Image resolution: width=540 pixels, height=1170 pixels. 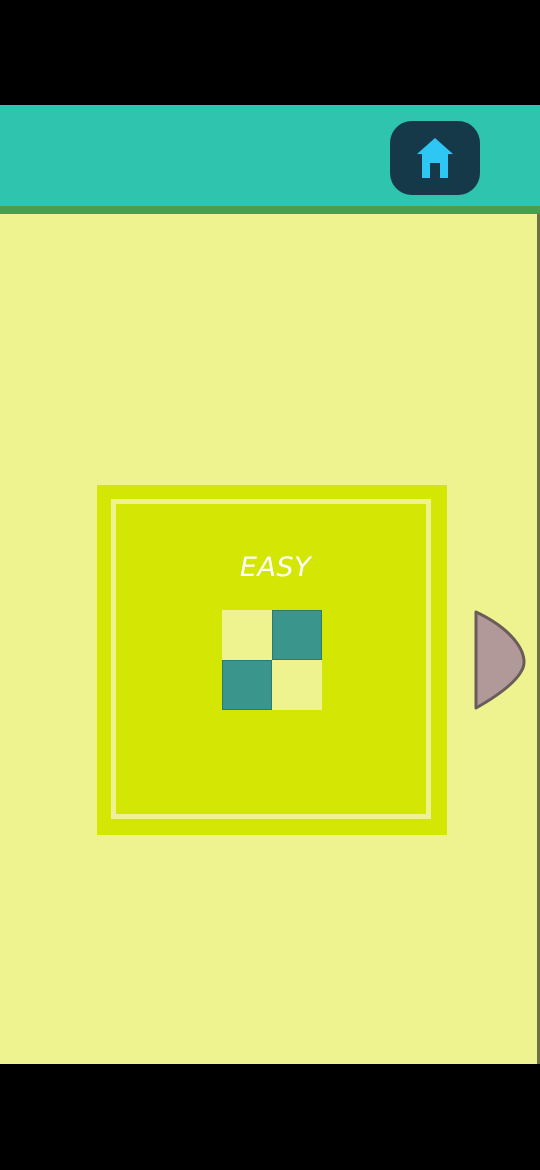 I want to click on home-button, so click(x=435, y=158).